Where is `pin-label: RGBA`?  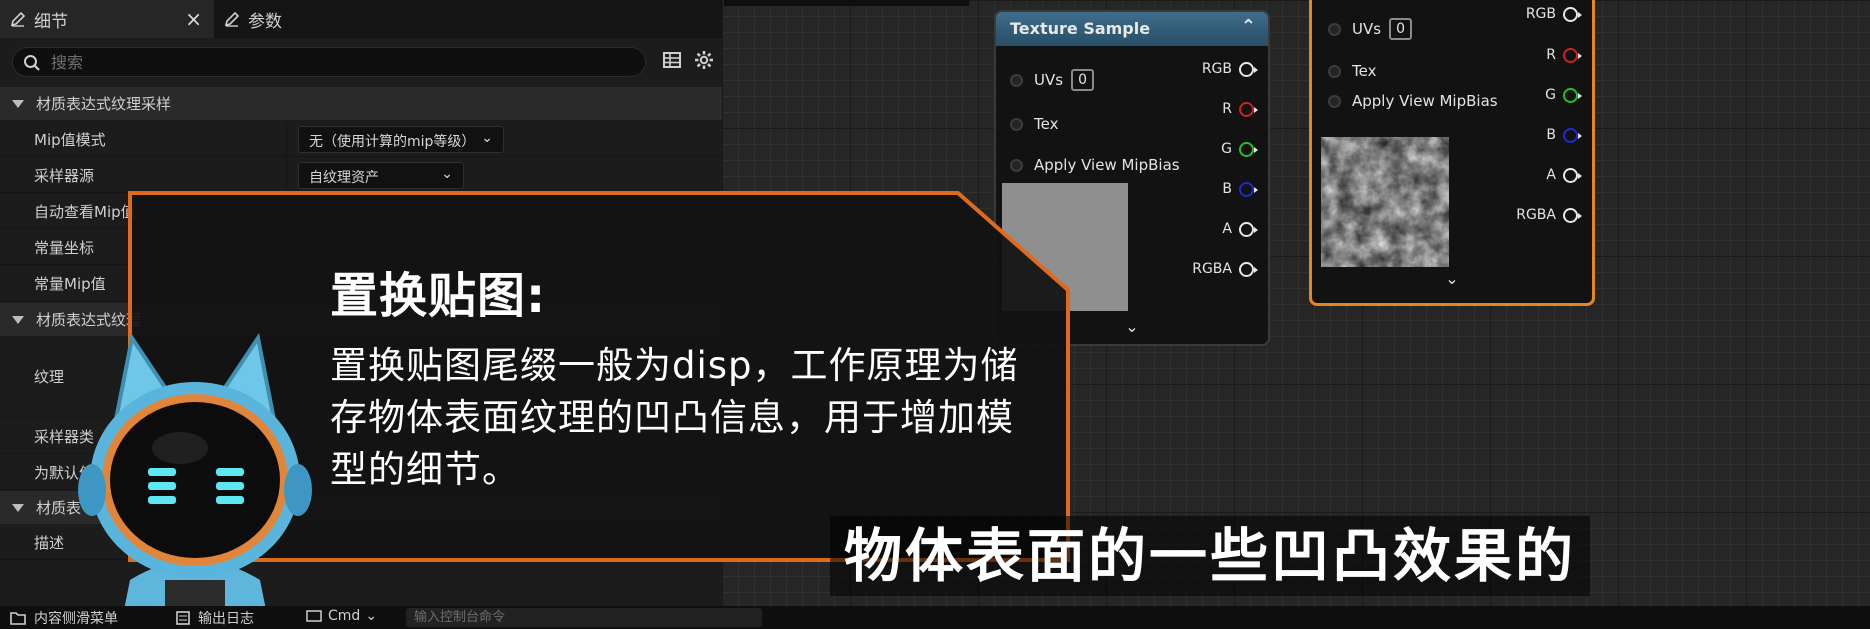 pin-label: RGBA is located at coordinates (1212, 269).